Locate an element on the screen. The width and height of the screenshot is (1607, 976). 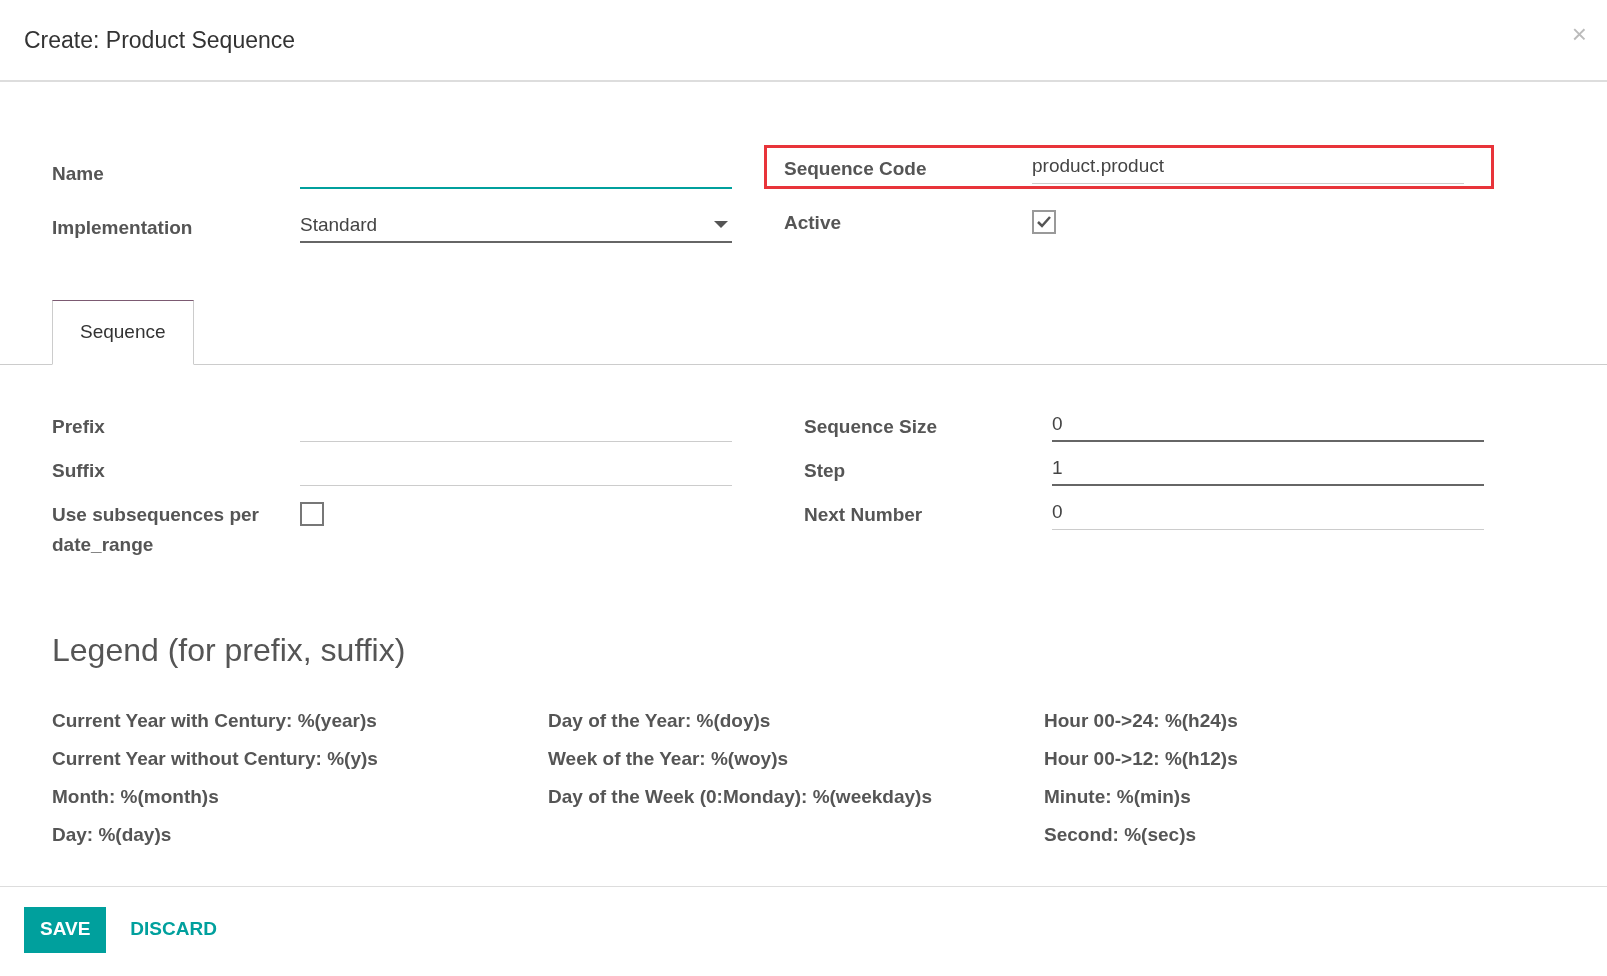
input-field: product.product is located at coordinates (1248, 167).